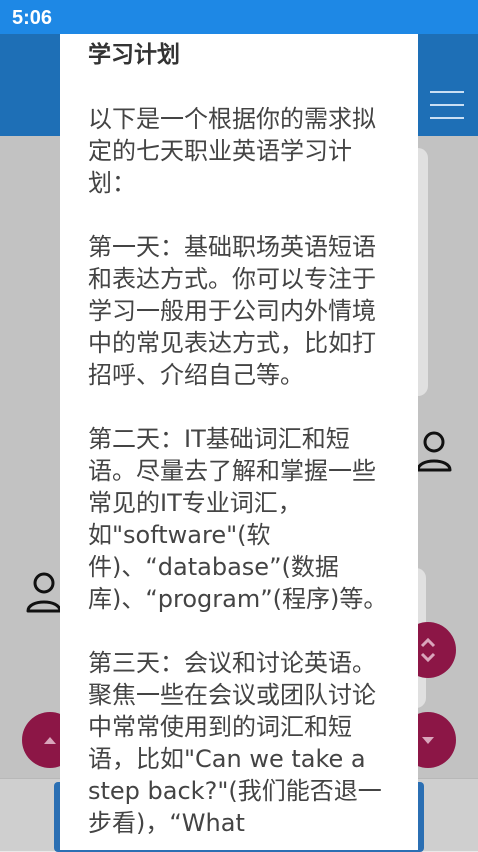  I want to click on hamburger-menu-icon, so click(447, 105).